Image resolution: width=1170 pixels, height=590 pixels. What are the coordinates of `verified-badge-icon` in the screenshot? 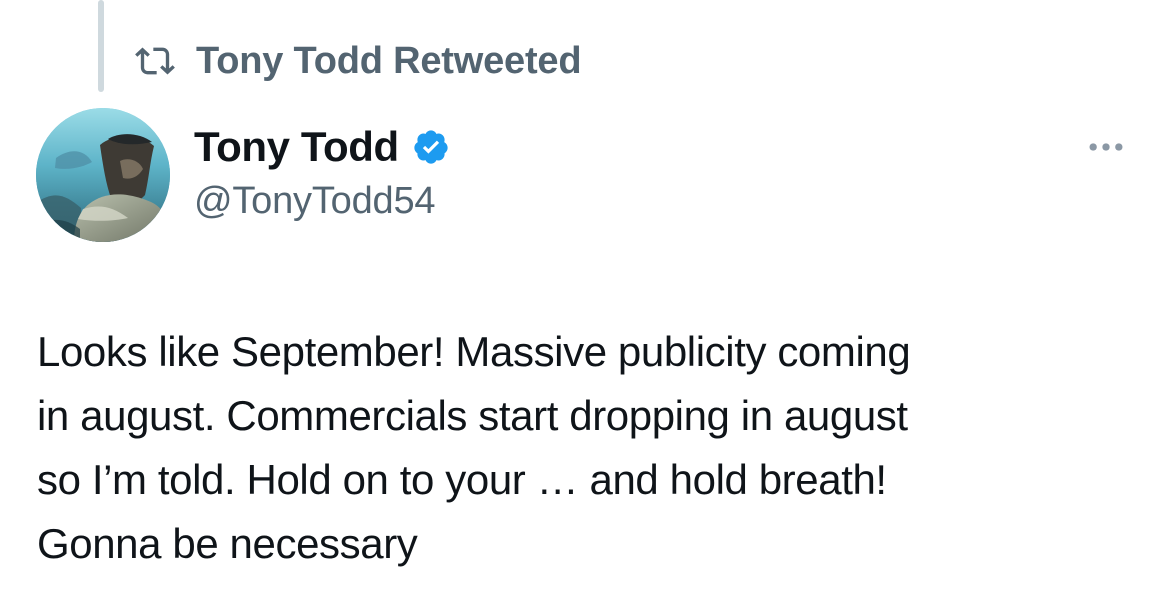 It's located at (431, 147).